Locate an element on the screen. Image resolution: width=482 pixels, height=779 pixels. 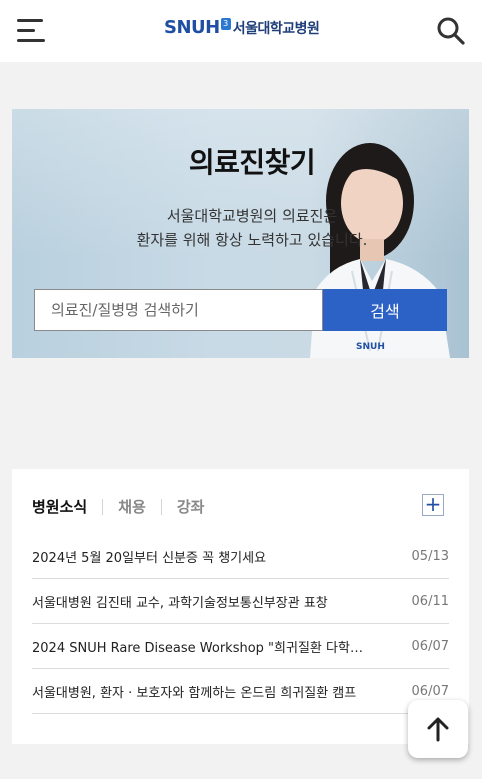
banner-description: 서울대학교병원의 의료진은 환자를 위해 항상 노력하고 있습니다. is located at coordinates (240, 228).